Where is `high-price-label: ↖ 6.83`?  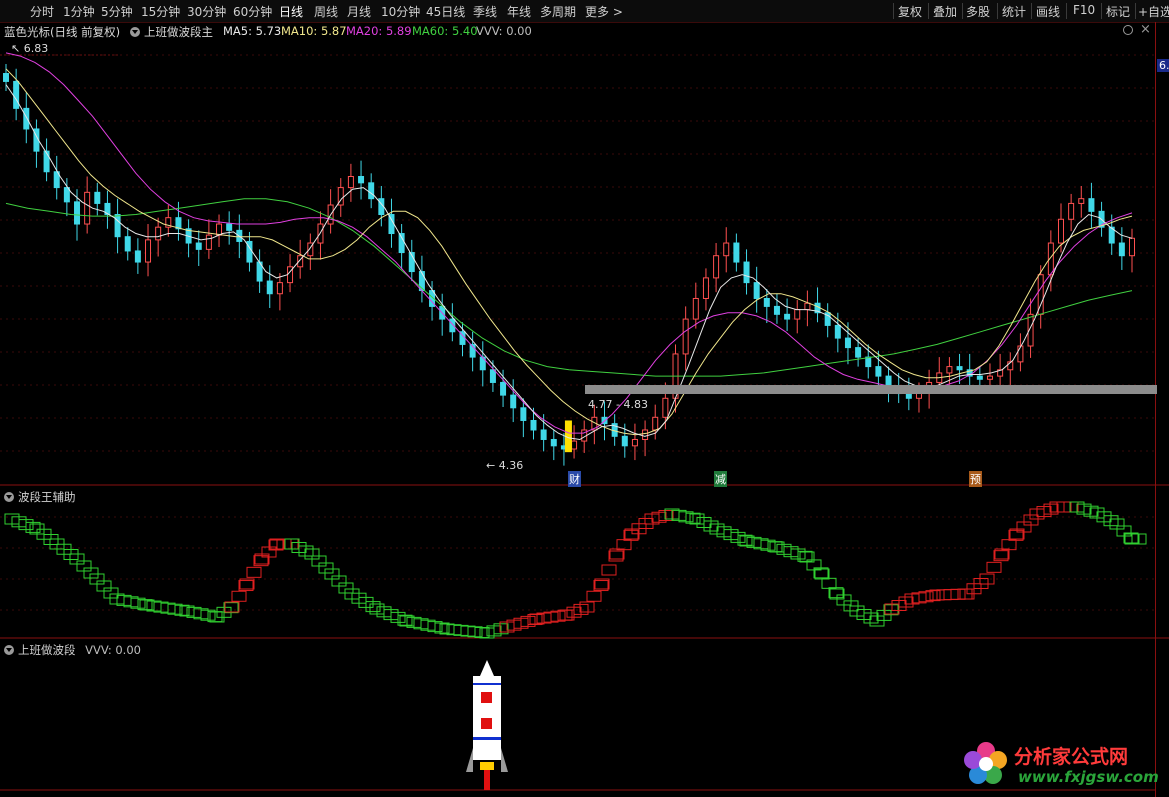 high-price-label: ↖ 6.83 is located at coordinates (30, 48).